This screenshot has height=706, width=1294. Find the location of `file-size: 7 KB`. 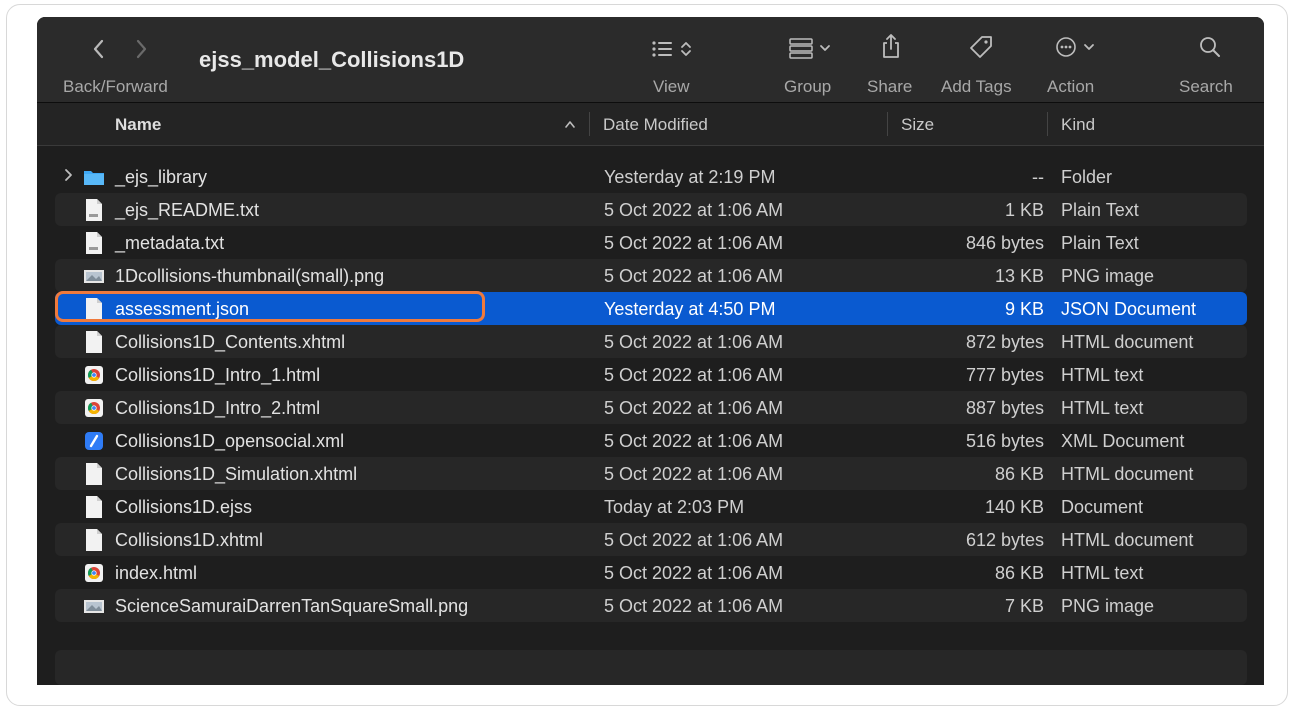

file-size: 7 KB is located at coordinates (1024, 606).